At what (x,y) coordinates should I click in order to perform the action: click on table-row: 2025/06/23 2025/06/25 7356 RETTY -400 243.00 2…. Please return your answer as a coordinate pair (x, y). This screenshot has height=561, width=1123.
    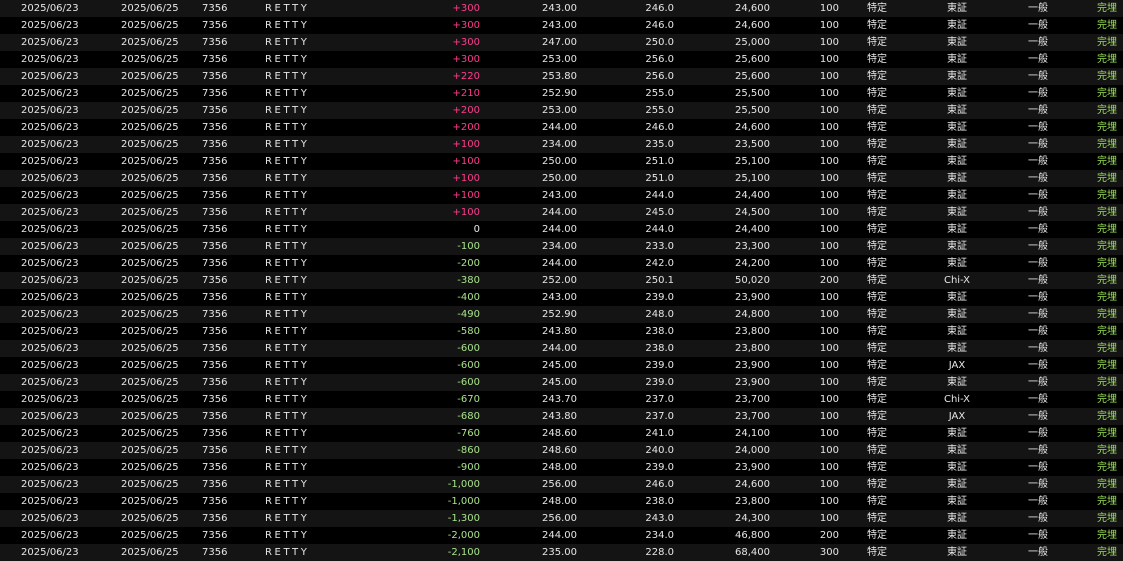
    Looking at the image, I should click on (561, 297).